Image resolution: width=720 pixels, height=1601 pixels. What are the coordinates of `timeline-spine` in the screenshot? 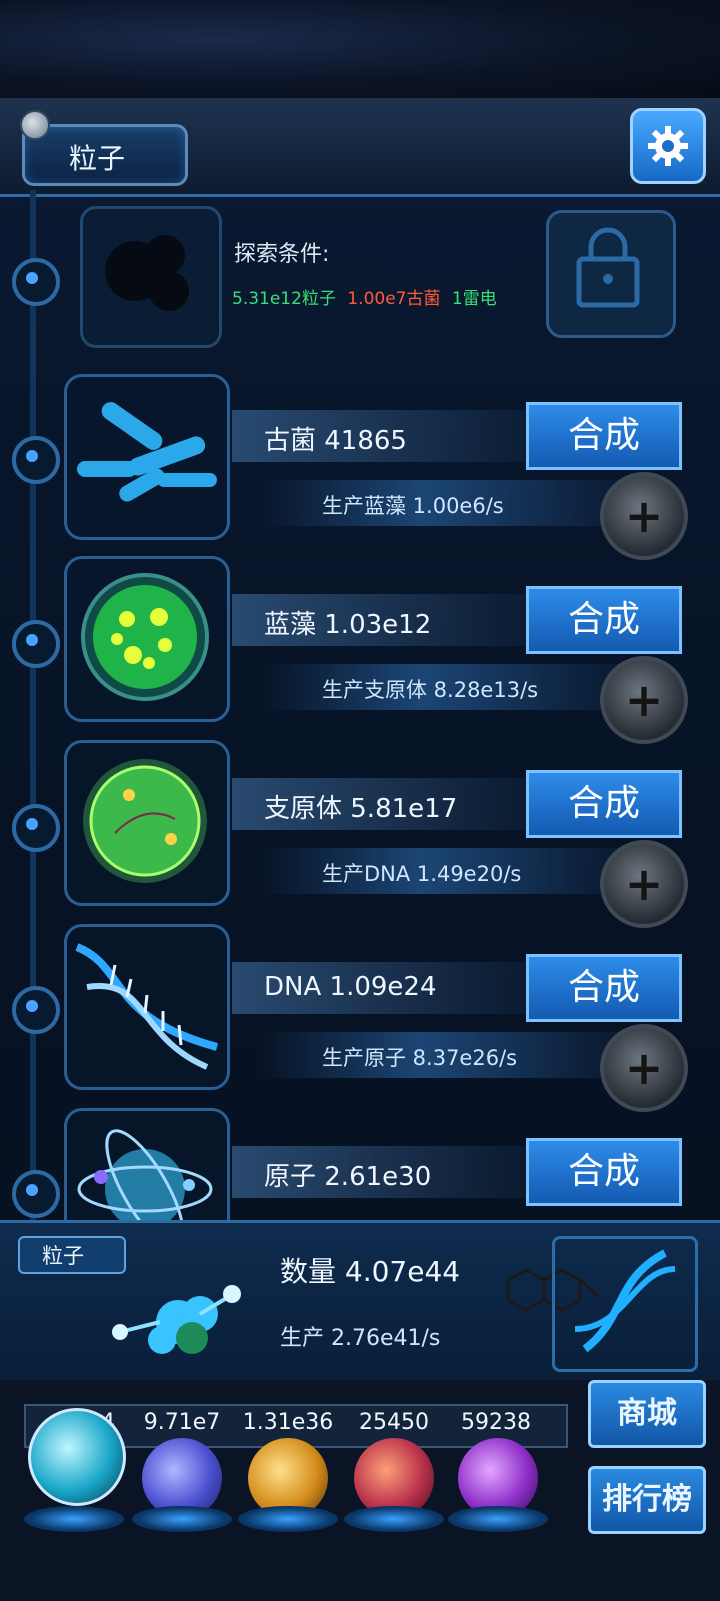 It's located at (33, 710).